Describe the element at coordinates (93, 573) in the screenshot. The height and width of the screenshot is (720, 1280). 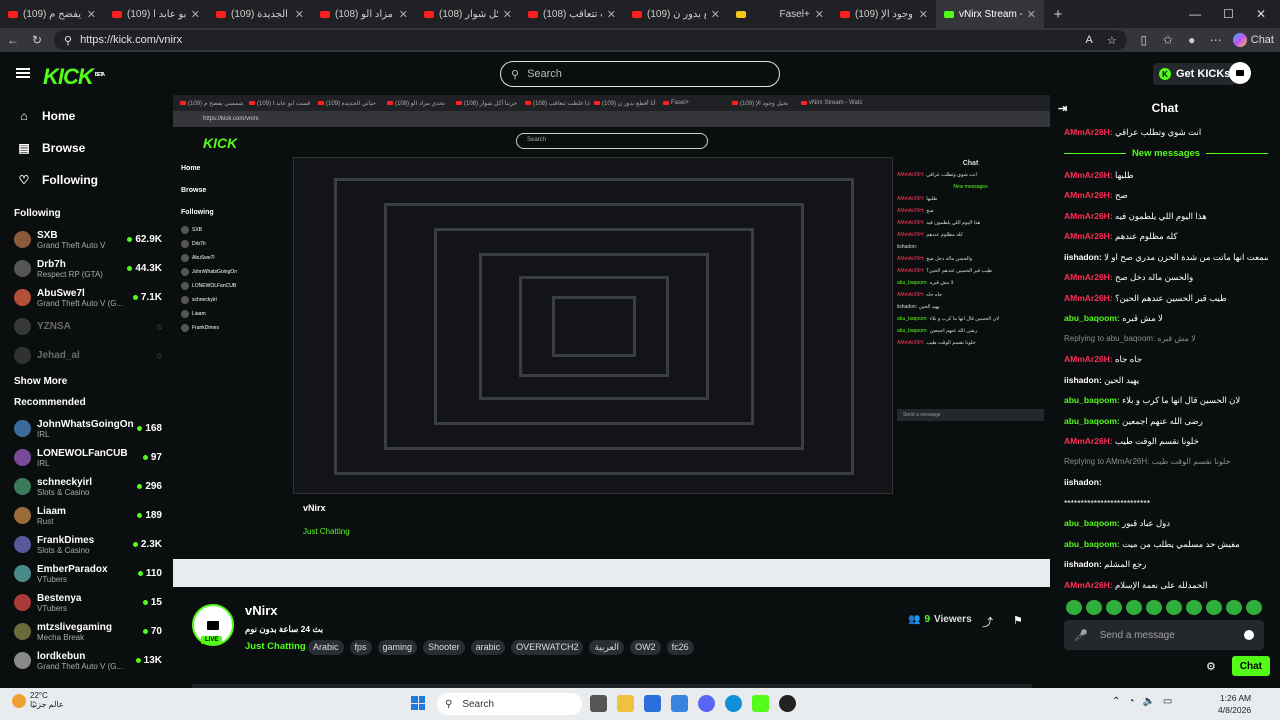
I see `sidebar-channel: EmberParadox VTubers 110` at that location.